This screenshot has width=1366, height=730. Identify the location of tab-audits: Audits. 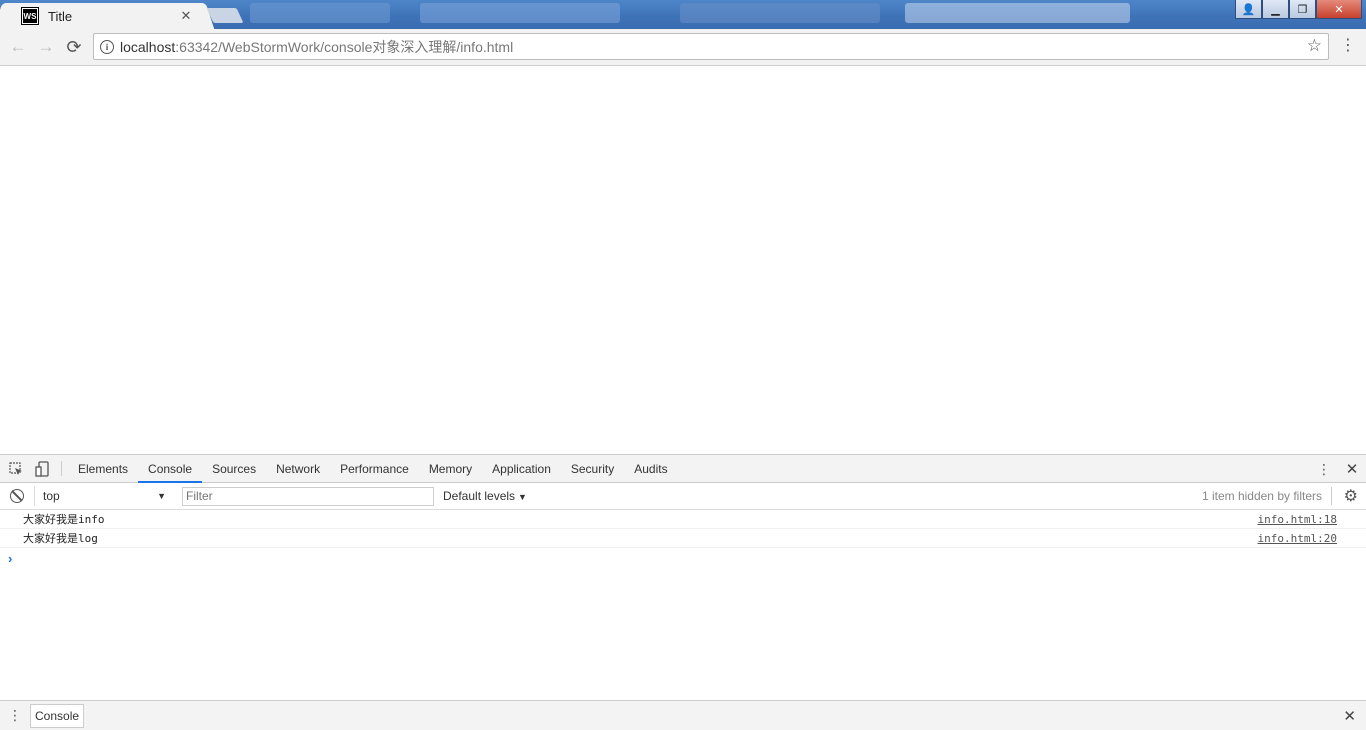
(650, 468).